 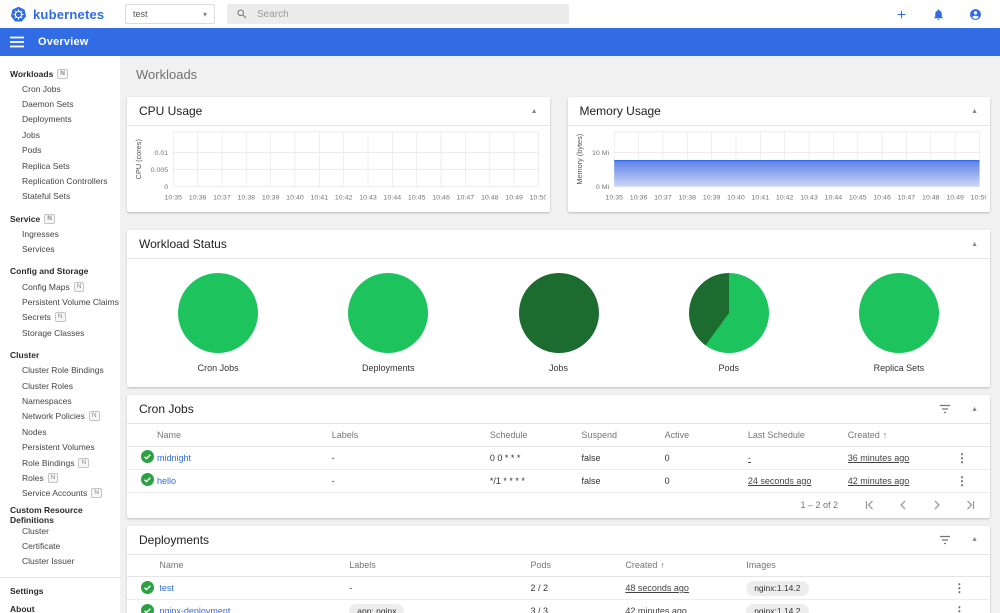 What do you see at coordinates (60, 233) in the screenshot?
I see `sidebar-item-ingresses: Ingresses` at bounding box center [60, 233].